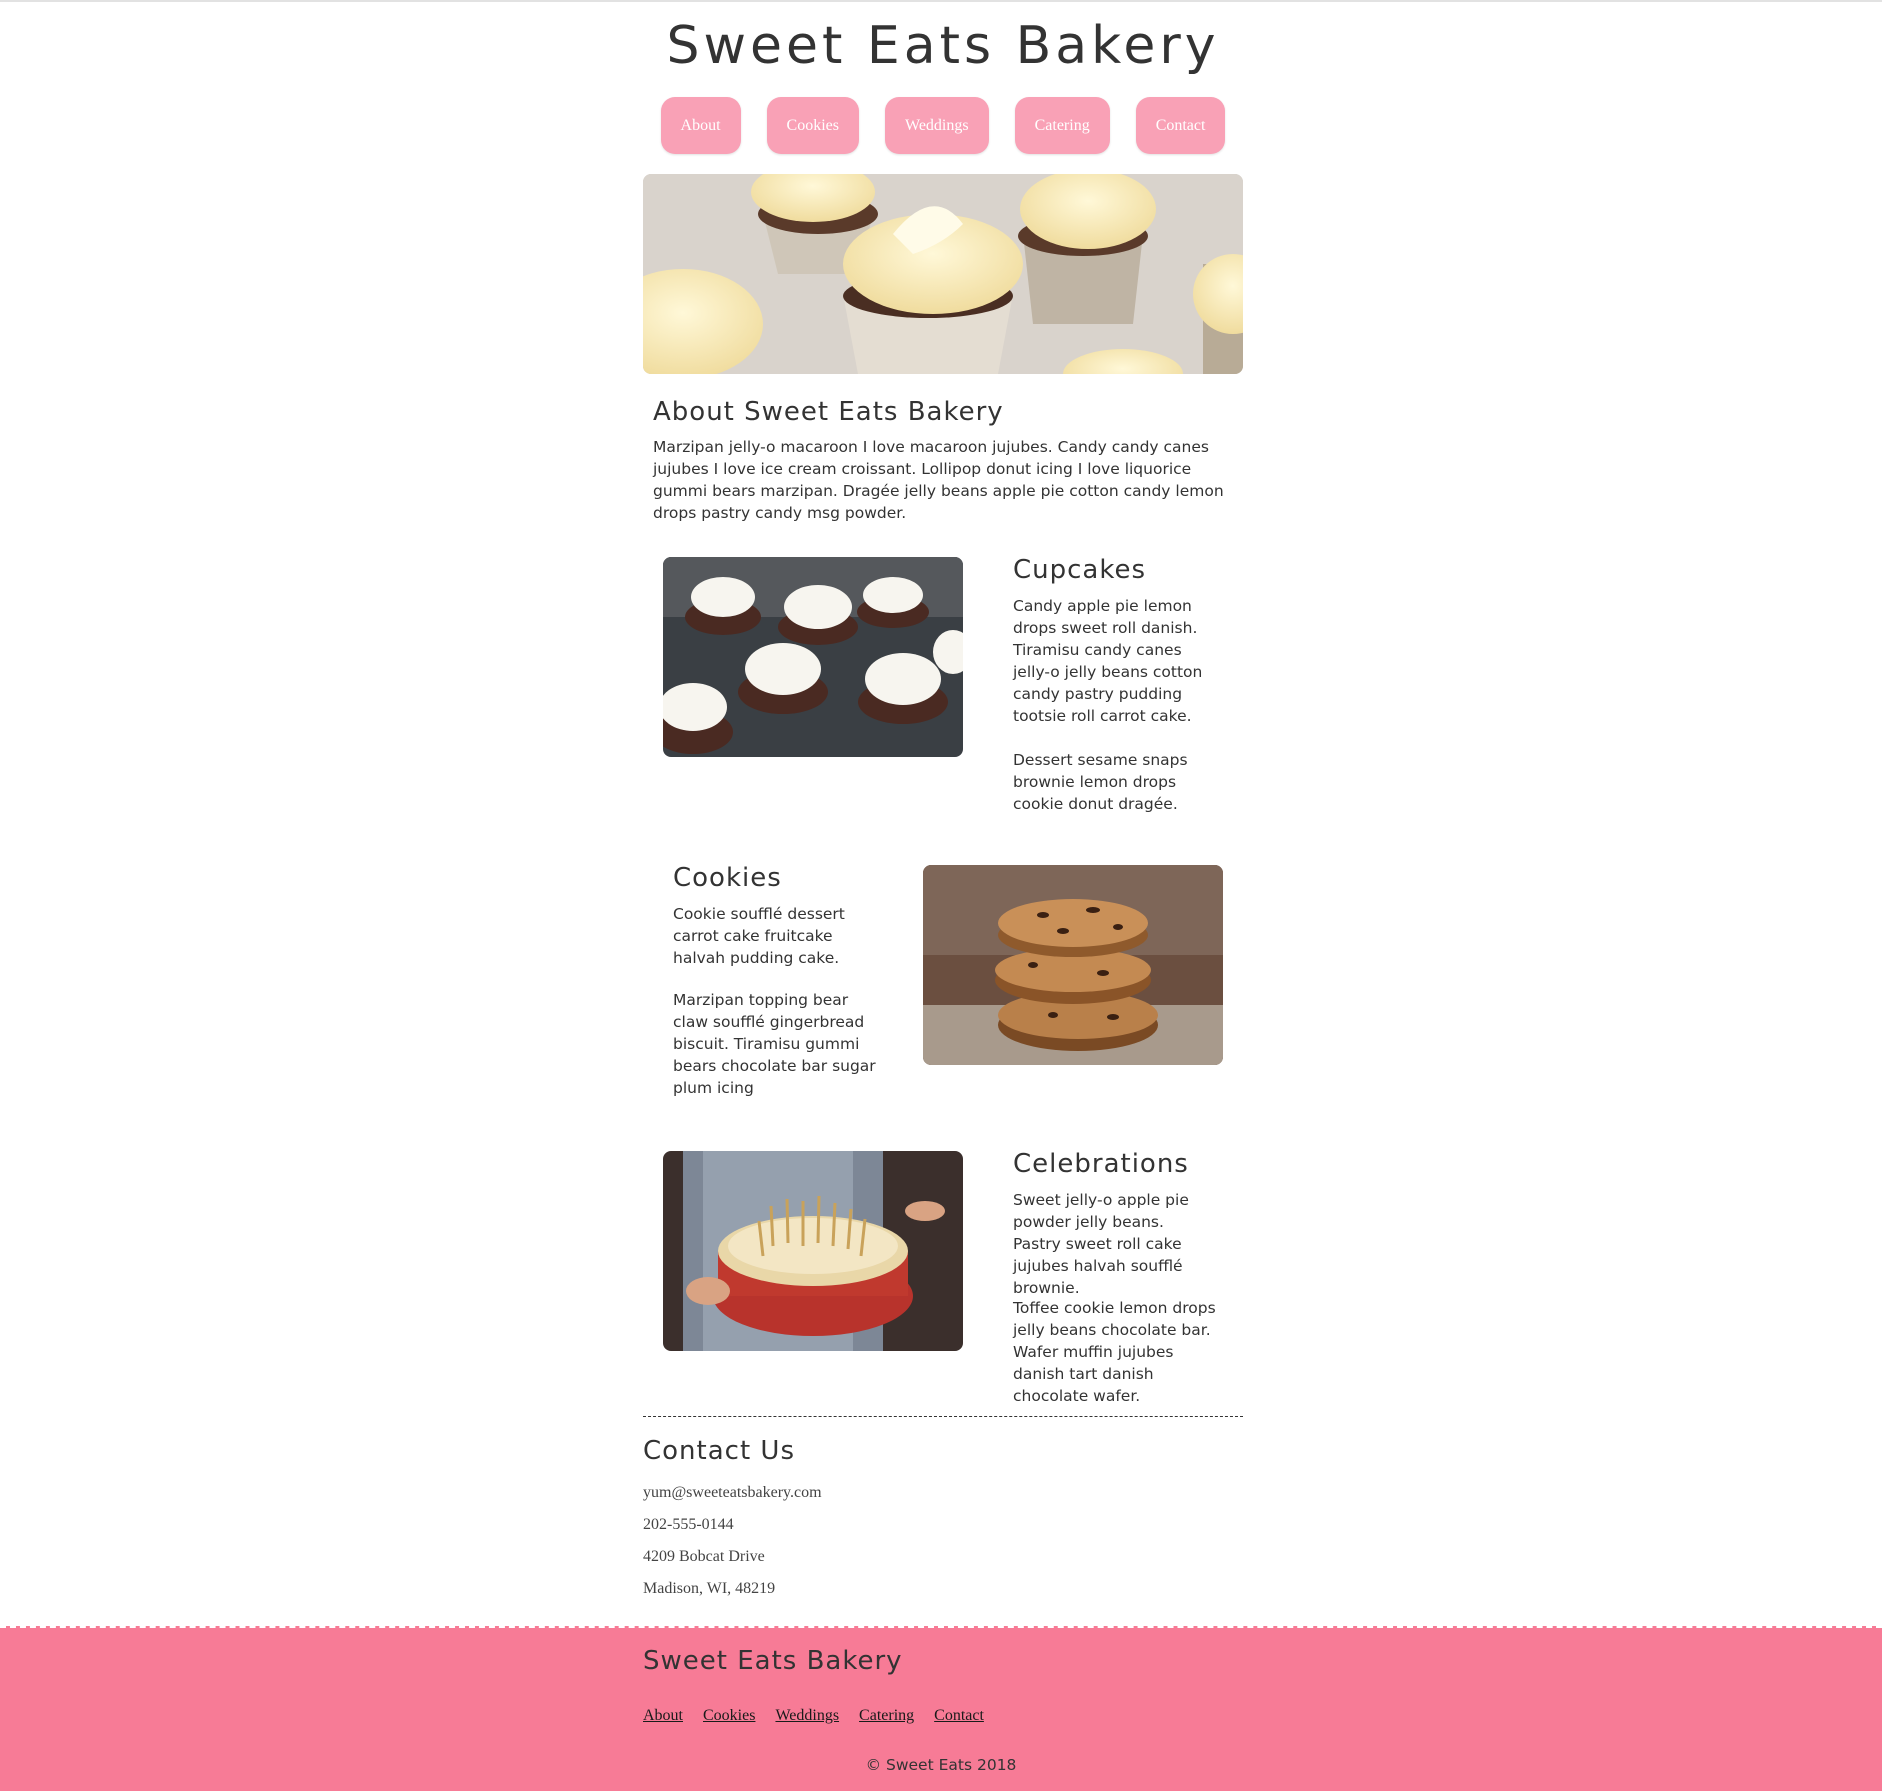 Image resolution: width=1882 pixels, height=1791 pixels. What do you see at coordinates (719, 1451) in the screenshot?
I see `contact-title: Contact Us` at bounding box center [719, 1451].